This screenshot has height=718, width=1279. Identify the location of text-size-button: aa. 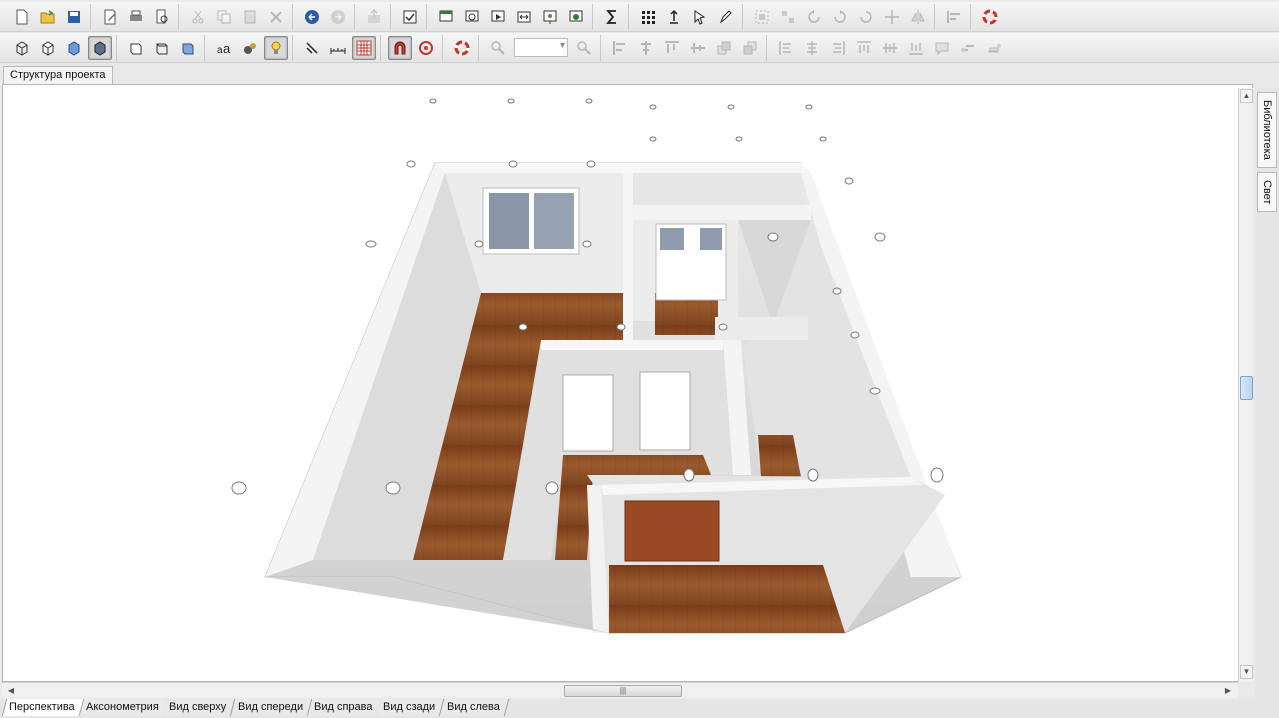
(224, 48).